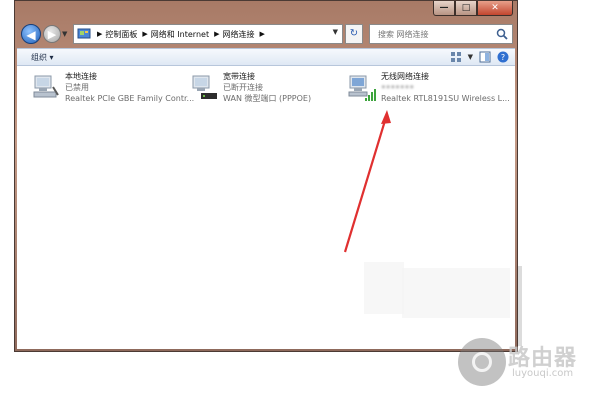 The width and height of the screenshot is (600, 400). I want to click on recent-pages-dropdown: ▼, so click(64, 34).